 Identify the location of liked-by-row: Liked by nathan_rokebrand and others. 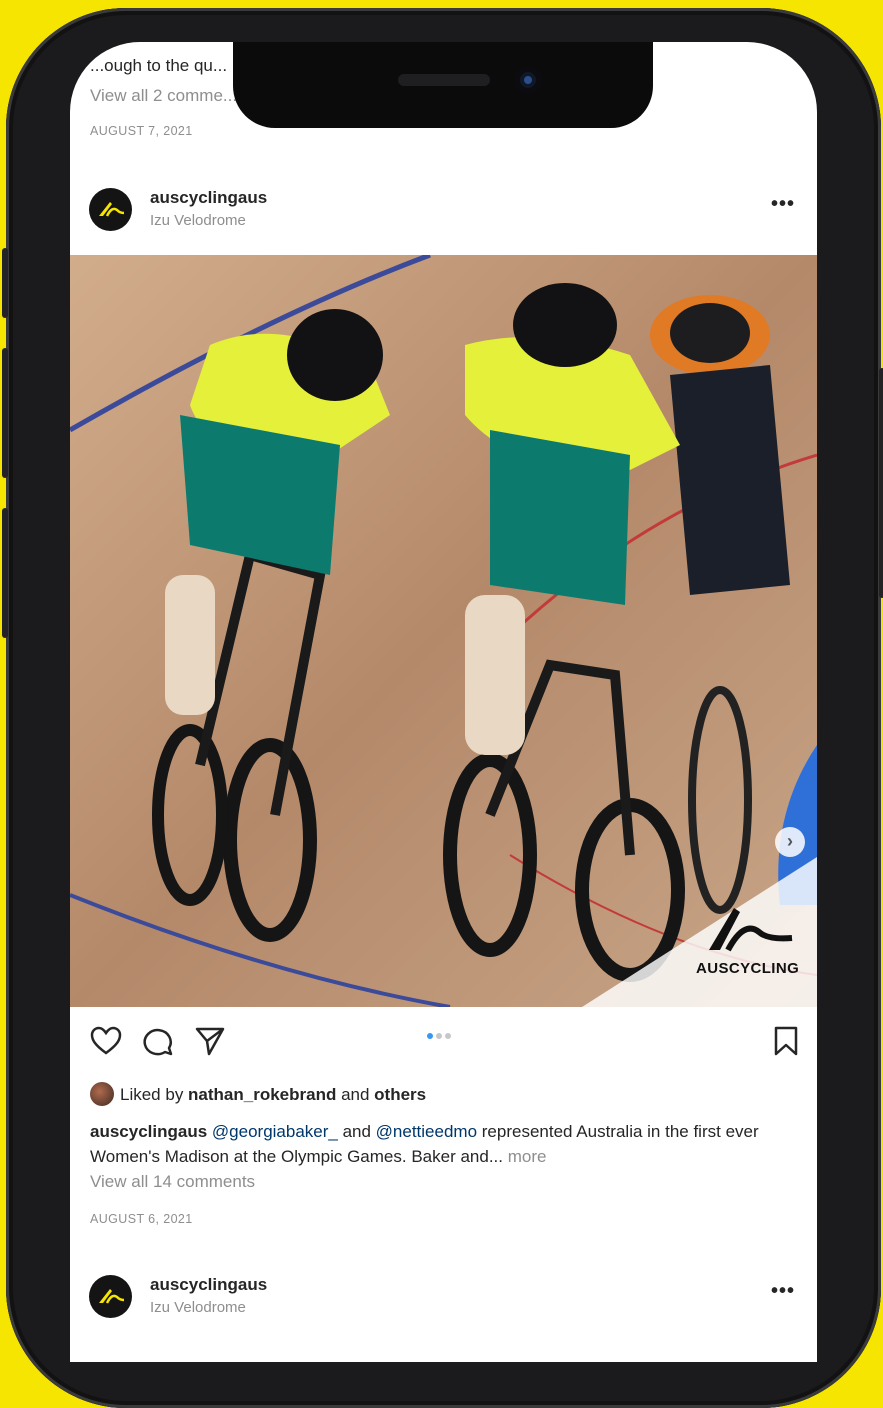
(258, 1094).